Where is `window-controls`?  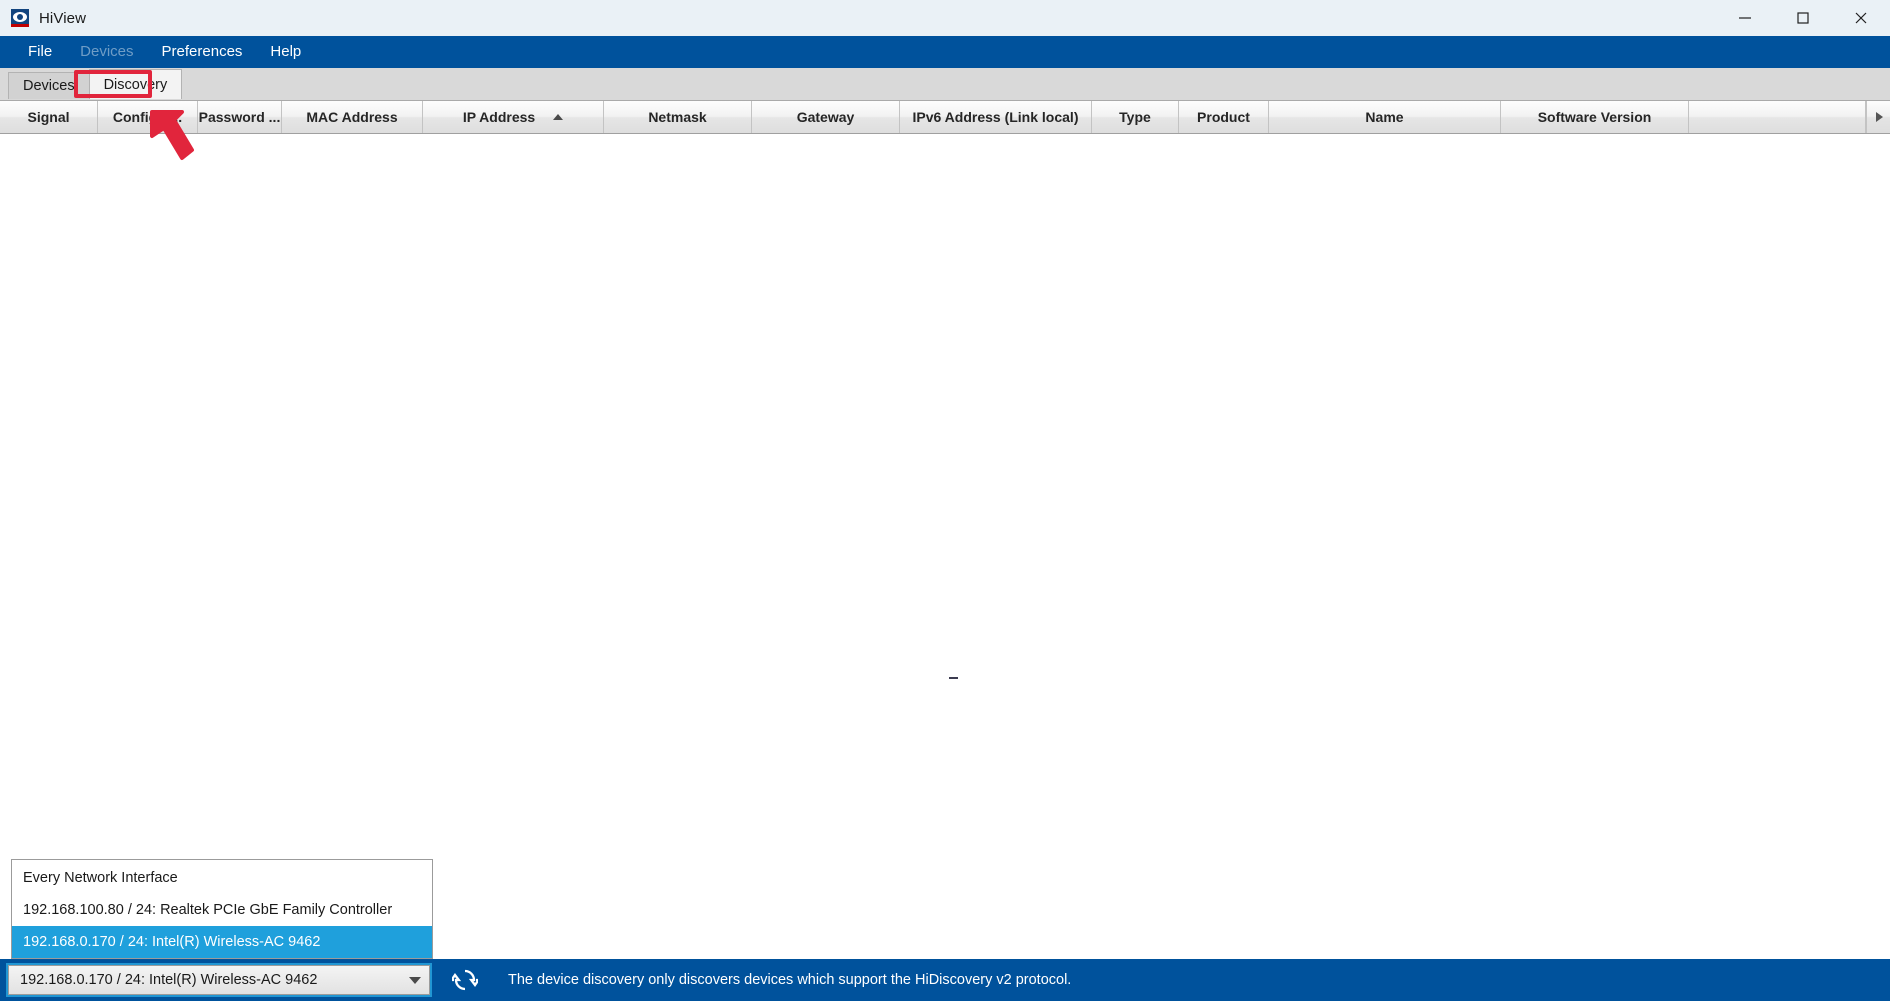 window-controls is located at coordinates (1803, 18).